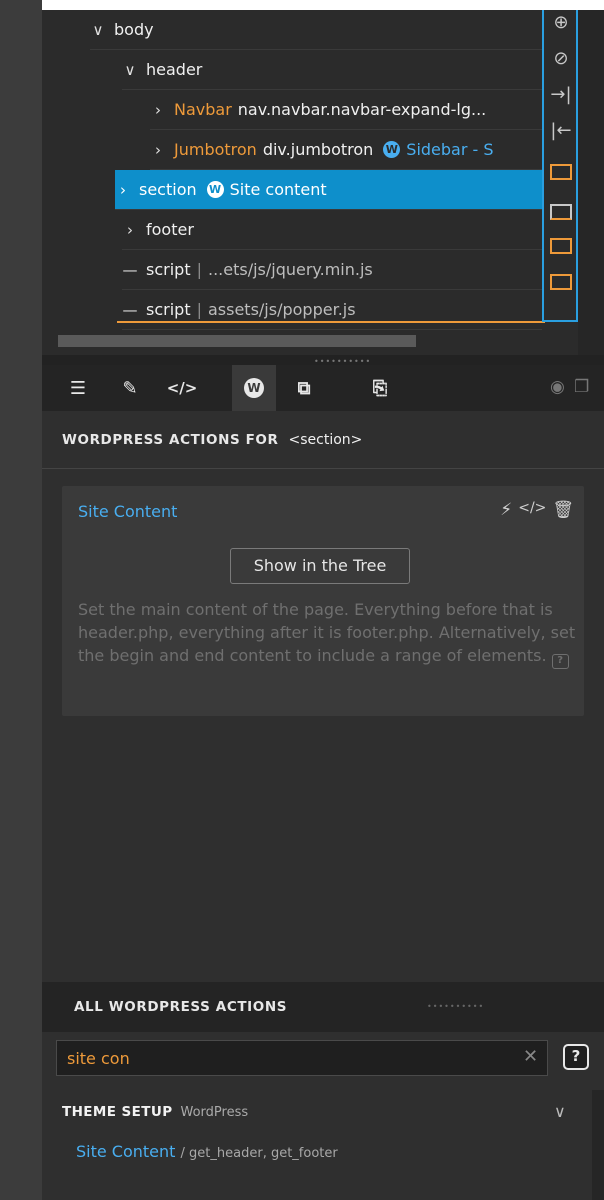 This screenshot has width=604, height=1200. What do you see at coordinates (323, 360) in the screenshot?
I see `panel-splitter: ••••••••••` at bounding box center [323, 360].